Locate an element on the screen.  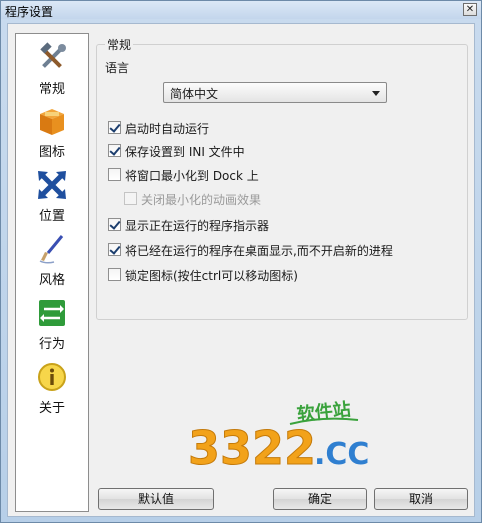
language-dropdown: 简体中文 is located at coordinates (275, 92).